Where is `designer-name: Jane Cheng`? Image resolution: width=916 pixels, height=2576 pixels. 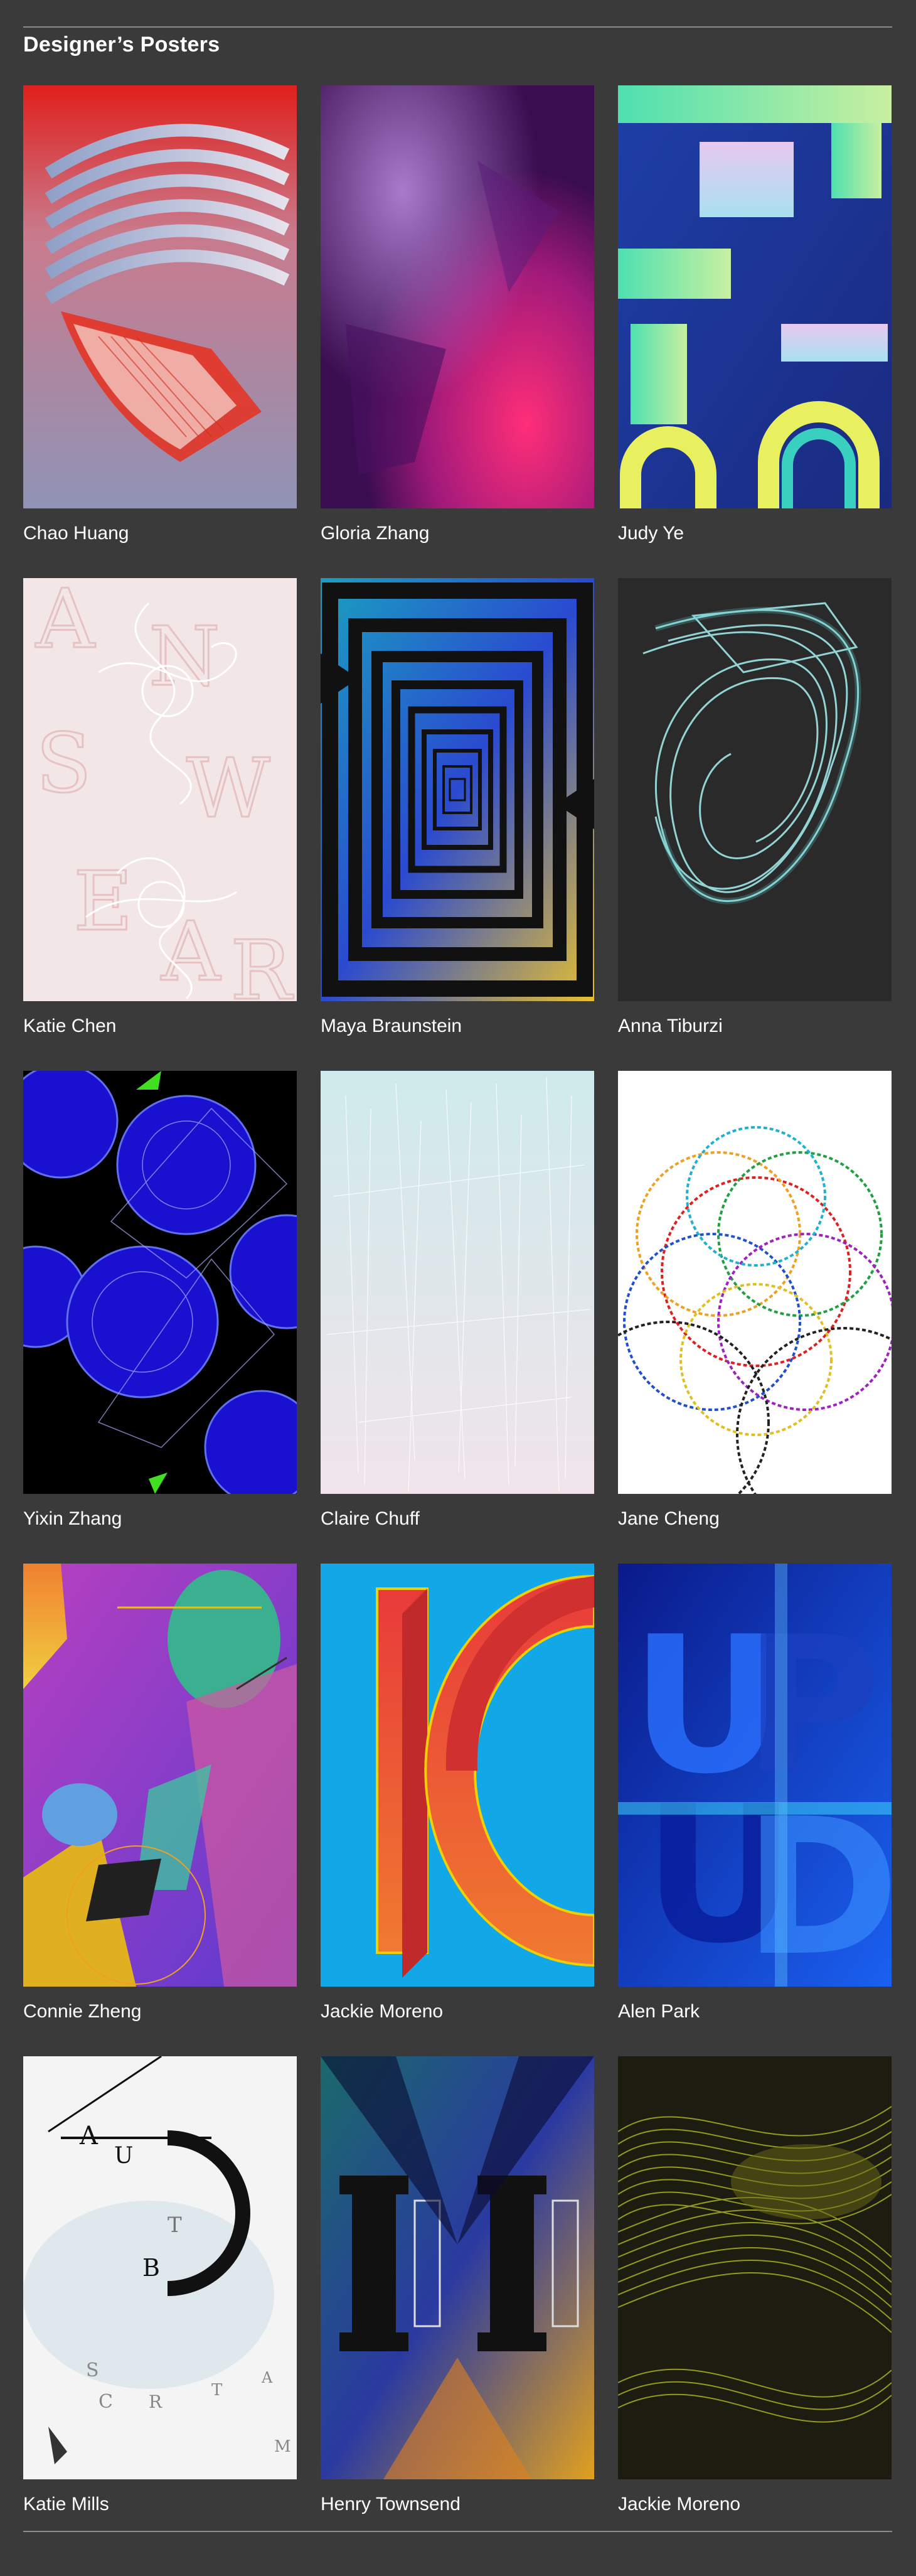 designer-name: Jane Cheng is located at coordinates (669, 1519).